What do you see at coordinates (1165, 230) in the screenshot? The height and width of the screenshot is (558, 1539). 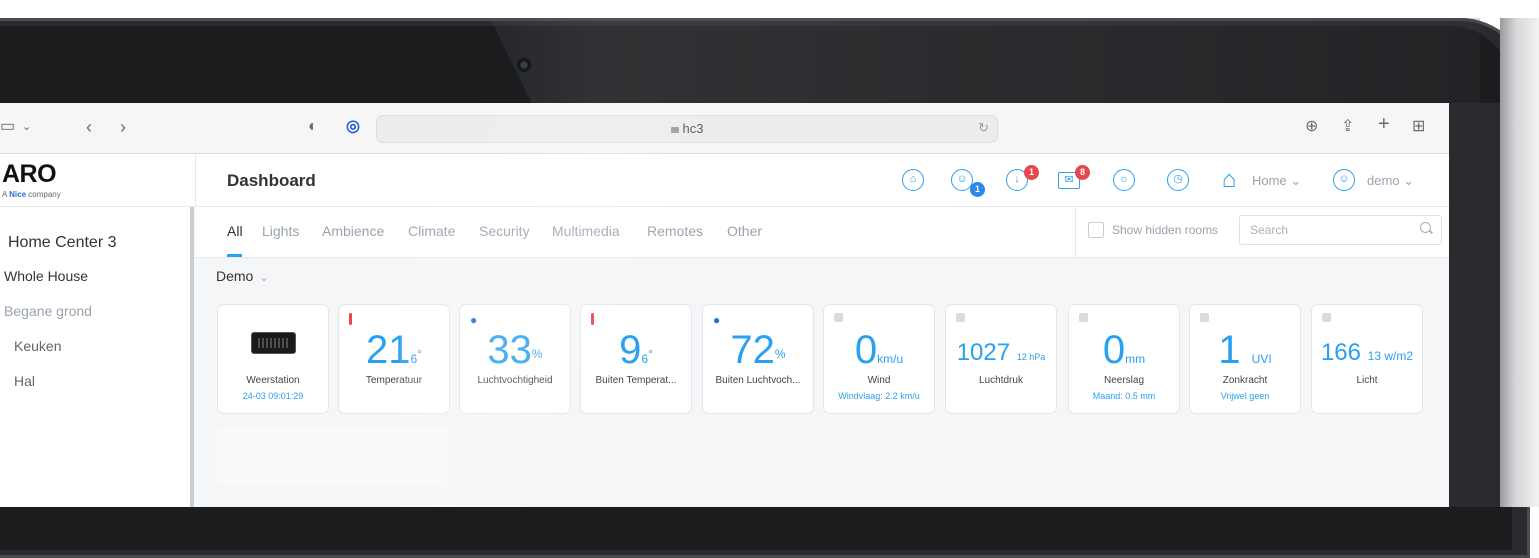 I see `show-hidden-rooms-label: Show hidden rooms` at bounding box center [1165, 230].